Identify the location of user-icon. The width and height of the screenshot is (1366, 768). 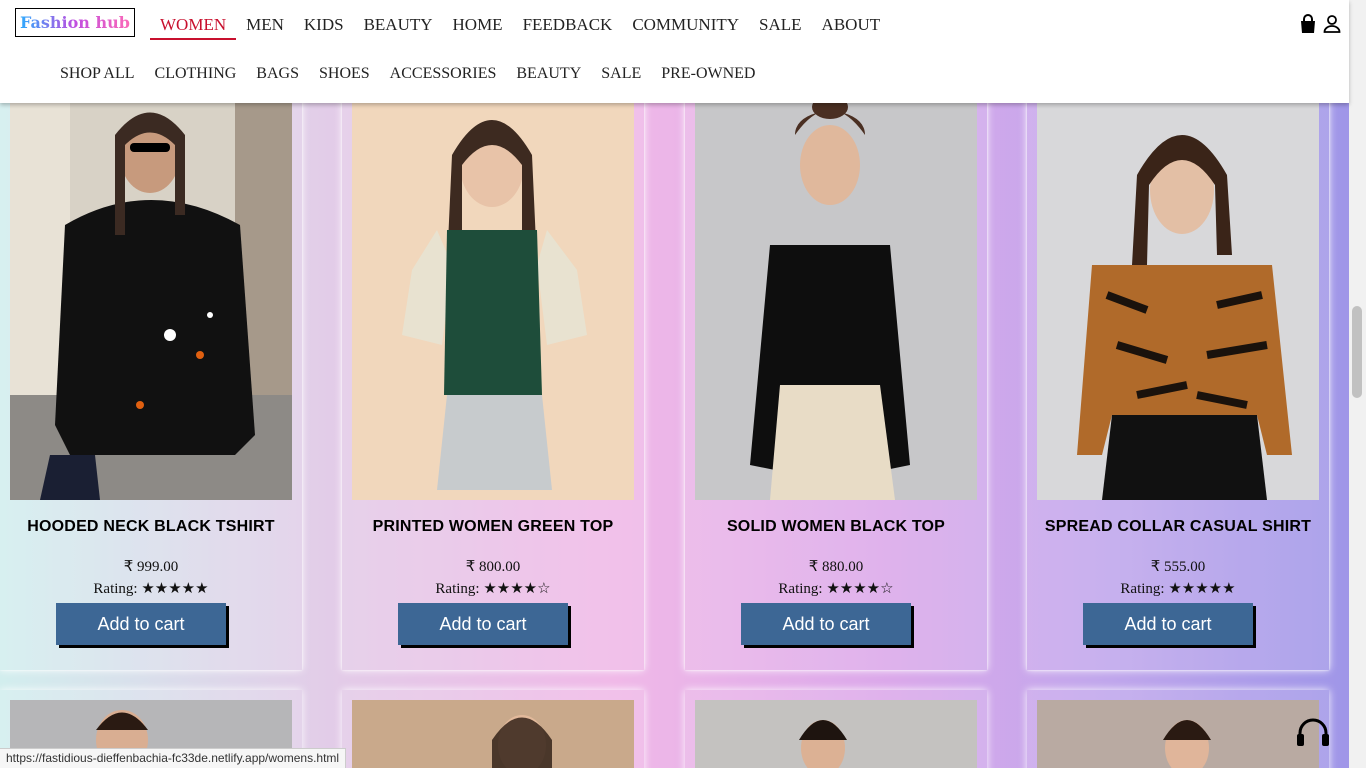
(1332, 24).